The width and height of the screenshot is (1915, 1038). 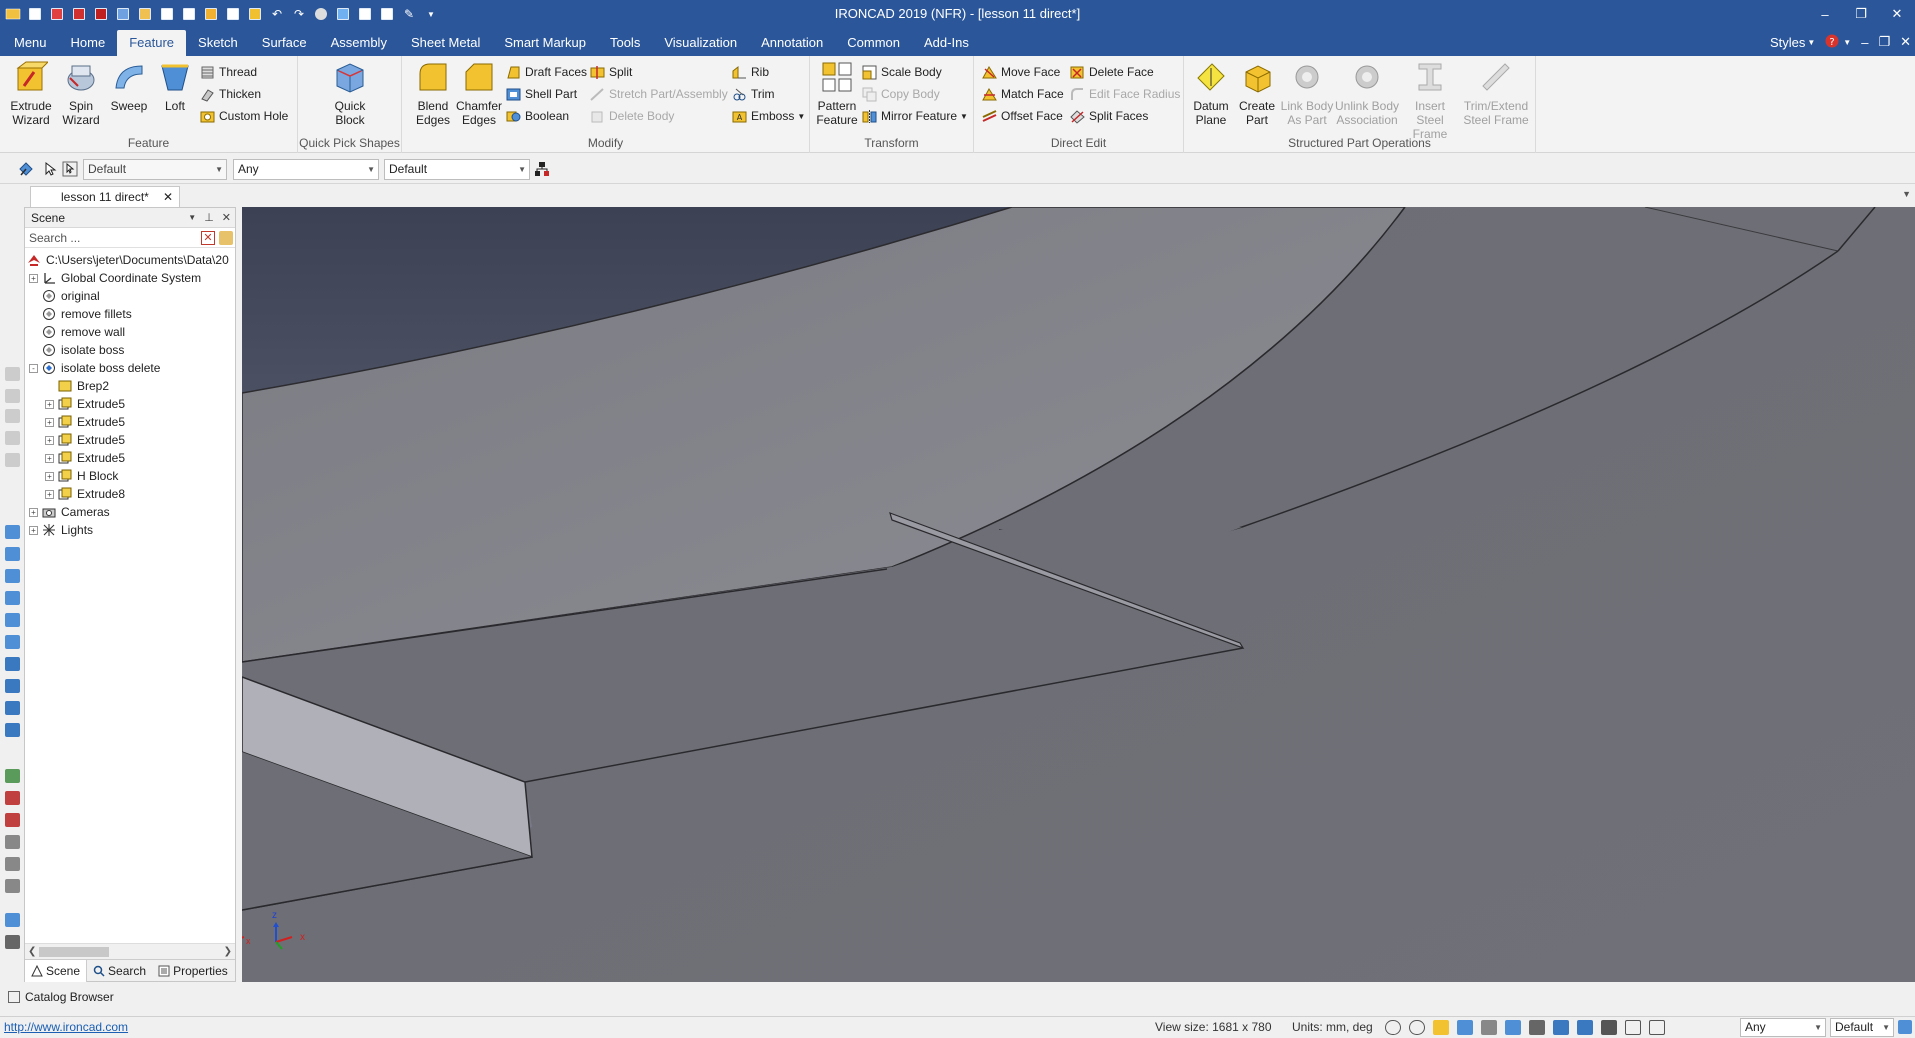 I want to click on help-dropdown-icon: ▼, so click(x=1847, y=42).